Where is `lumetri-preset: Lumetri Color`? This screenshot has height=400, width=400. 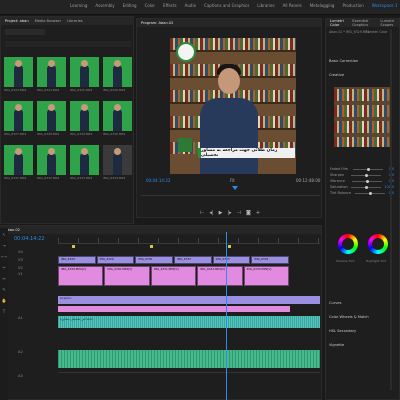 lumetri-preset: Lumetri Color is located at coordinates (377, 32).